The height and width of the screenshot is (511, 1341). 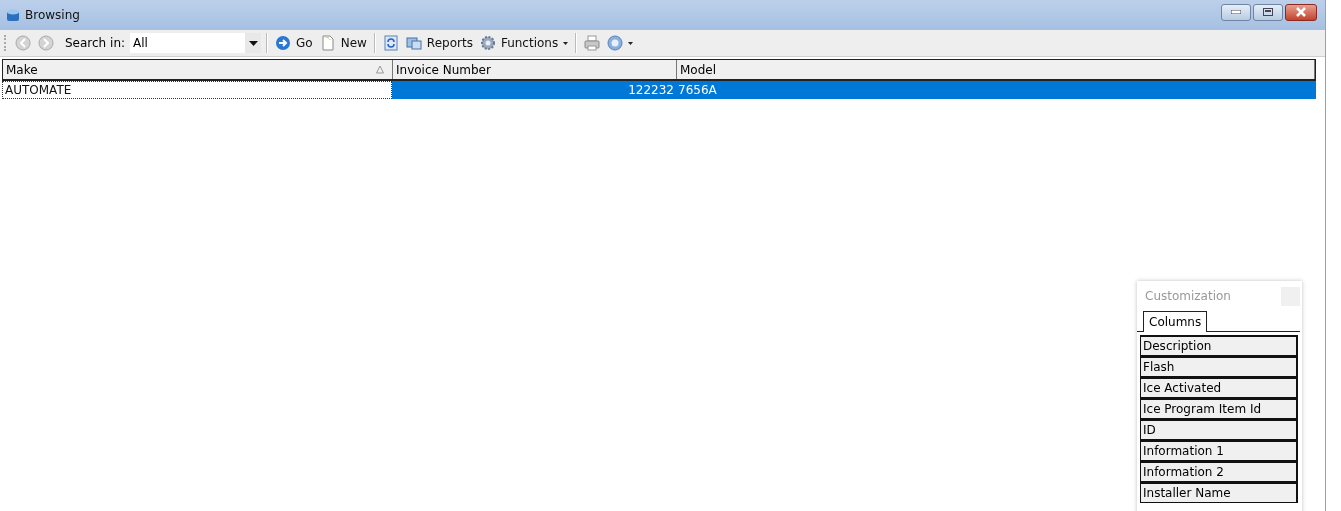 I want to click on close-button, so click(x=1301, y=12).